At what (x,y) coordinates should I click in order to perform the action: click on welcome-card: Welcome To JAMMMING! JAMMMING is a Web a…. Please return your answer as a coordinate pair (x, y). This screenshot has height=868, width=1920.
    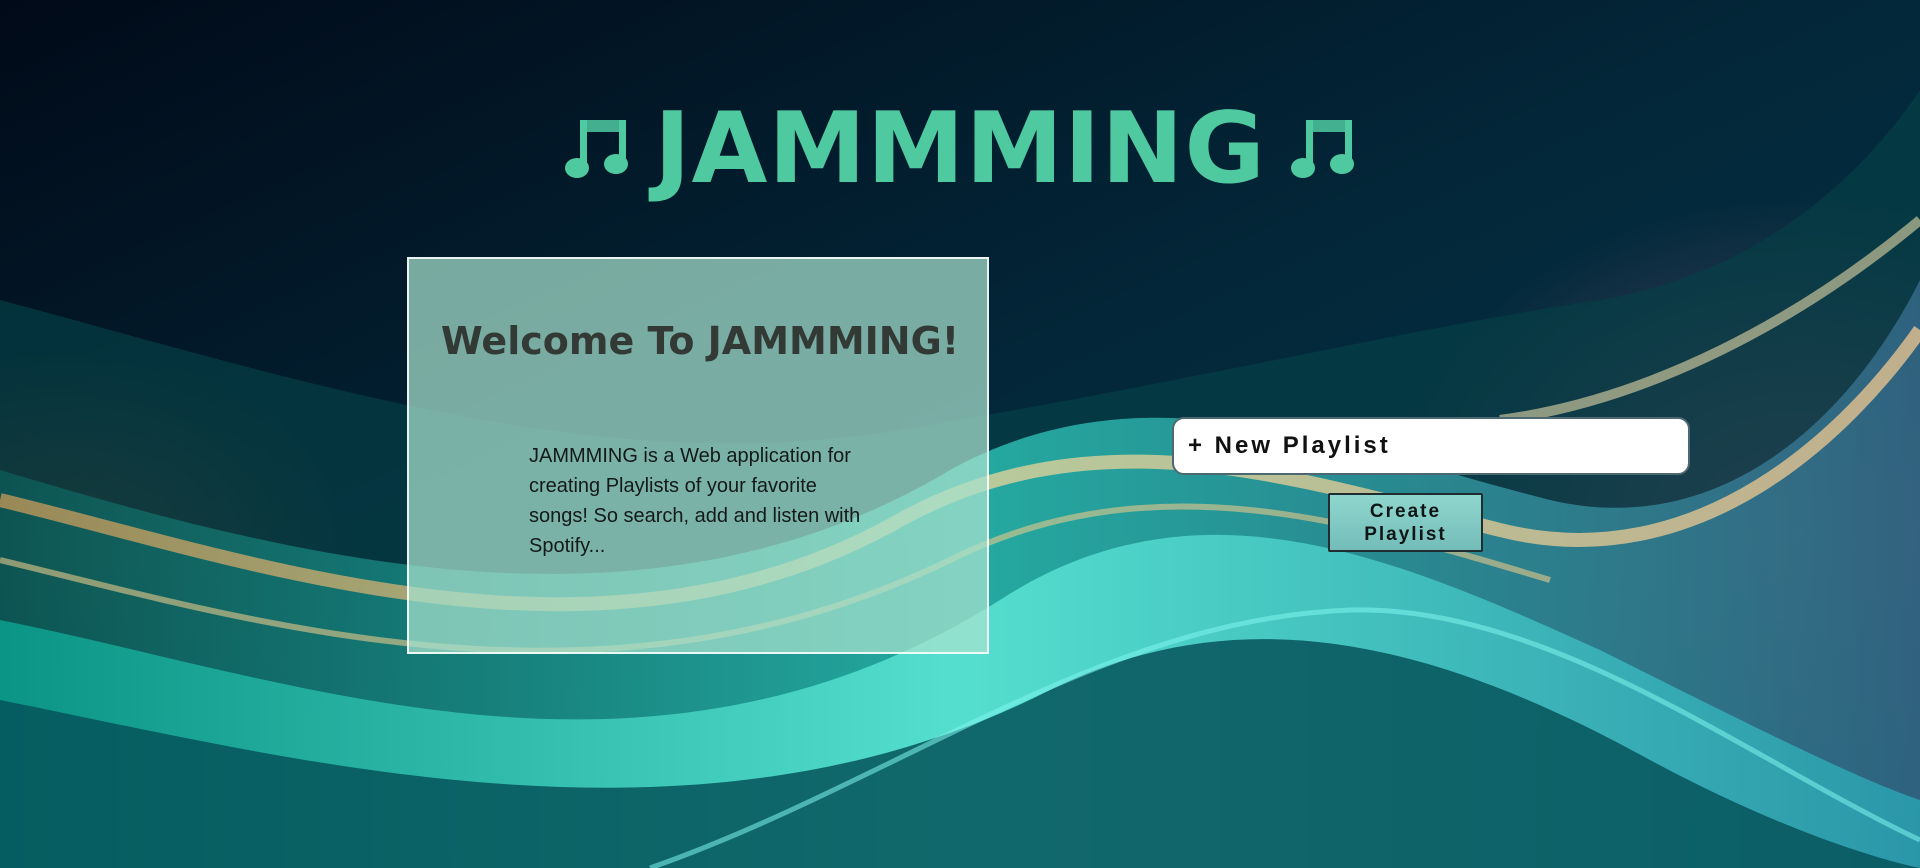
    Looking at the image, I should click on (698, 455).